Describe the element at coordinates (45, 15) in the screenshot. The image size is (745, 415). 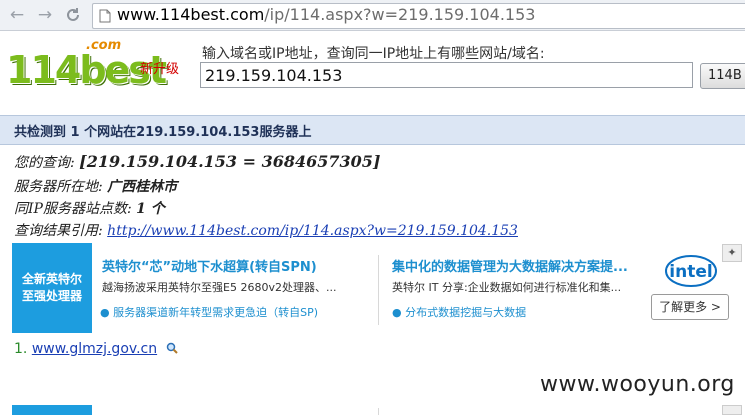
I see `forward-icon: →` at that location.